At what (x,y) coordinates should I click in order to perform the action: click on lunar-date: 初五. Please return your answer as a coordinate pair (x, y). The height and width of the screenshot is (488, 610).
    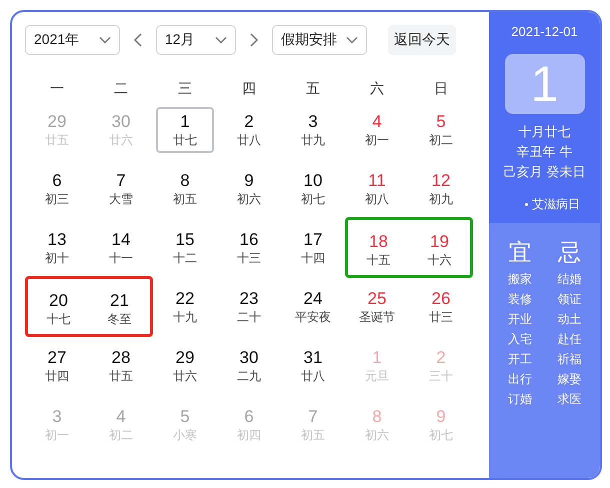
    Looking at the image, I should click on (185, 198).